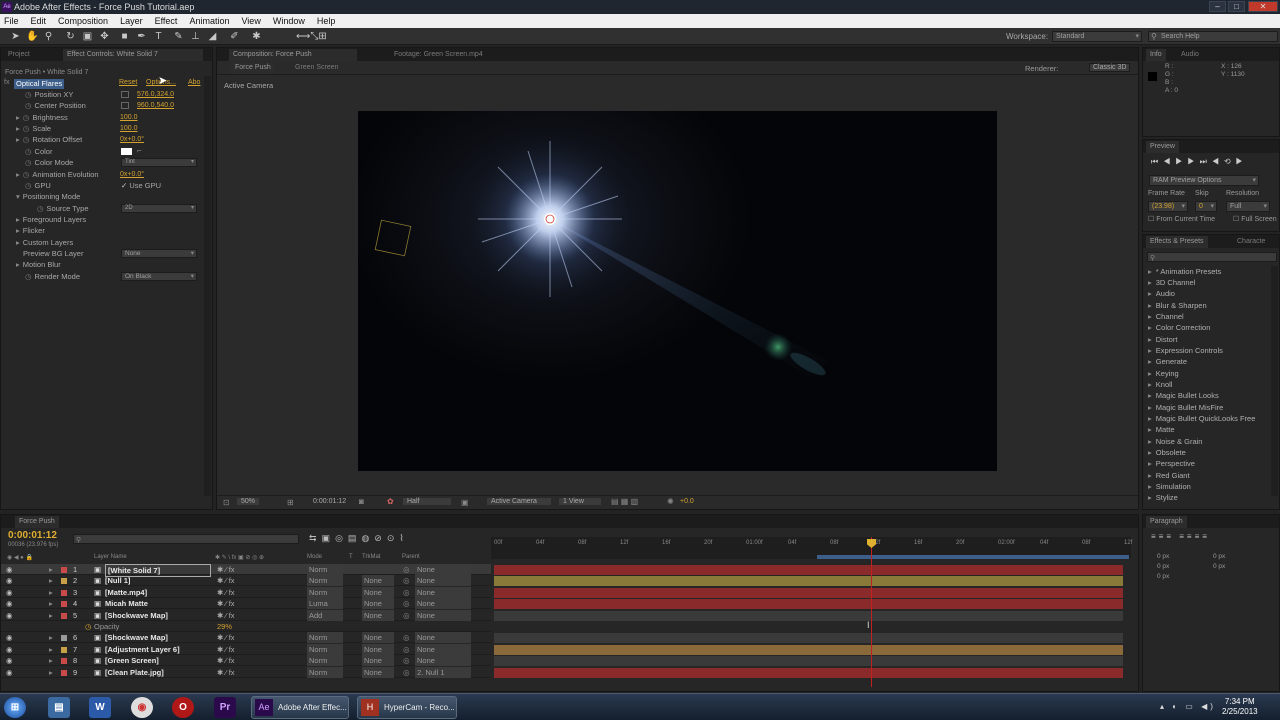  I want to click on timeline-search-input: ⚲, so click(186, 539).